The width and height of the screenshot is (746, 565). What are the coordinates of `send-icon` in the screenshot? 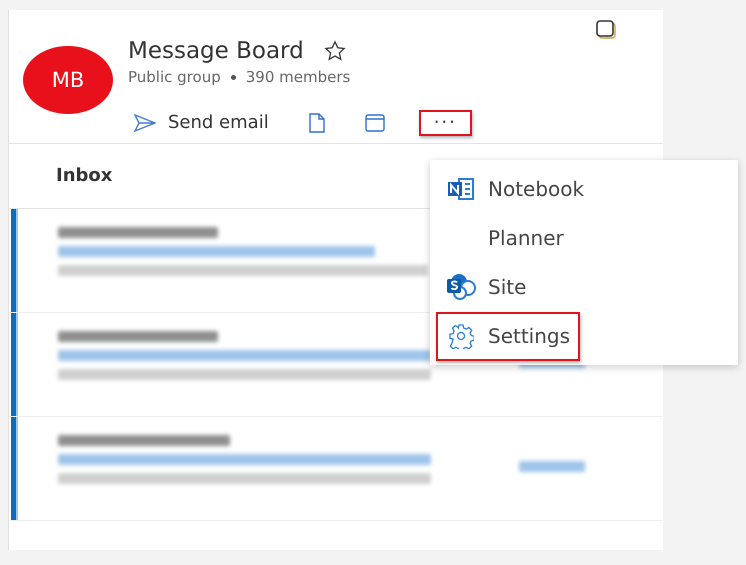 It's located at (145, 123).